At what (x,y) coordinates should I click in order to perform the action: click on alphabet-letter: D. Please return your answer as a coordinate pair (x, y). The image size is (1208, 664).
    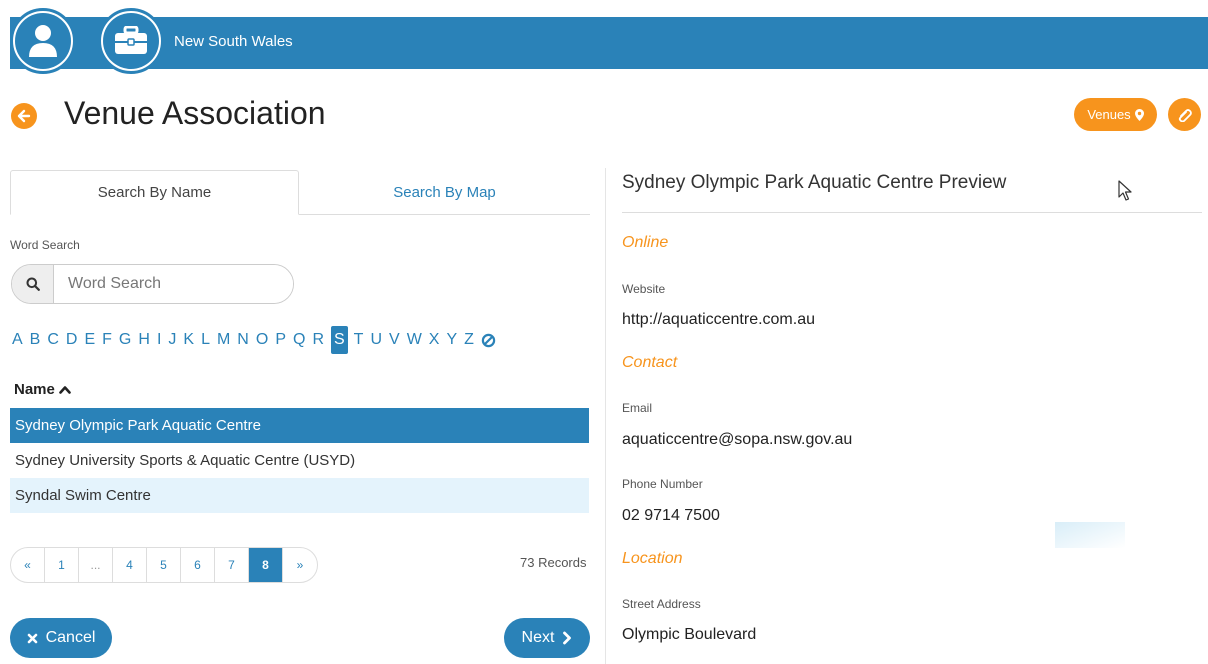
    Looking at the image, I should click on (72, 340).